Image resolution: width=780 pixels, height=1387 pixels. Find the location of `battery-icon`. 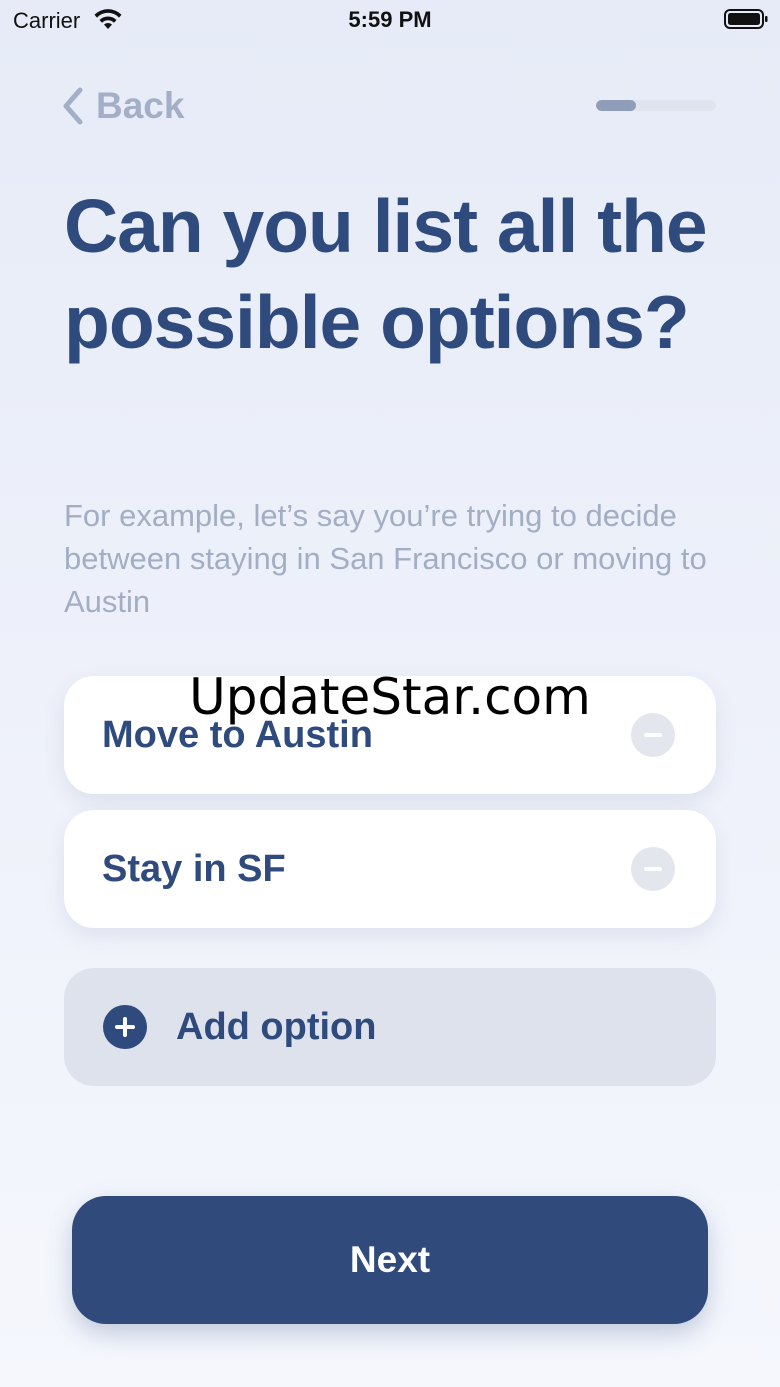

battery-icon is located at coordinates (746, 19).